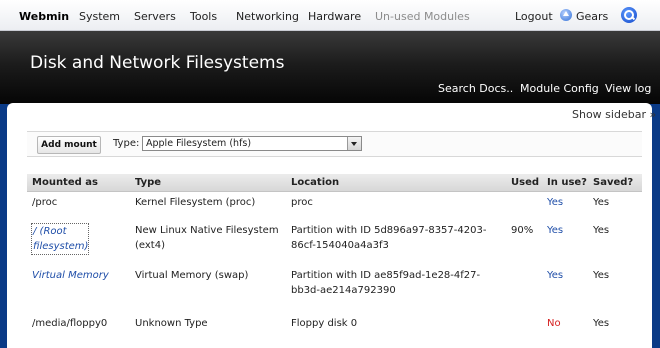 This screenshot has height=348, width=660. Describe the element at coordinates (354, 143) in the screenshot. I see `chevron-down-icon` at that location.